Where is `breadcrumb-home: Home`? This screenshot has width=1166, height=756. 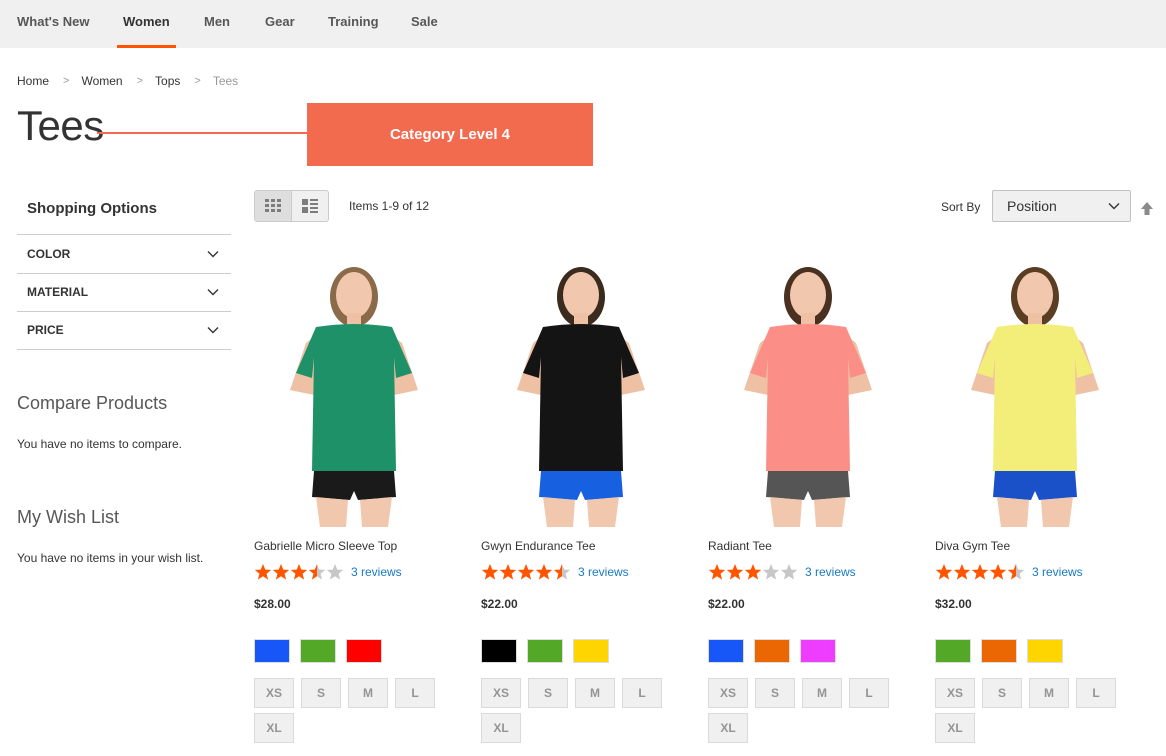
breadcrumb-home: Home is located at coordinates (33, 81).